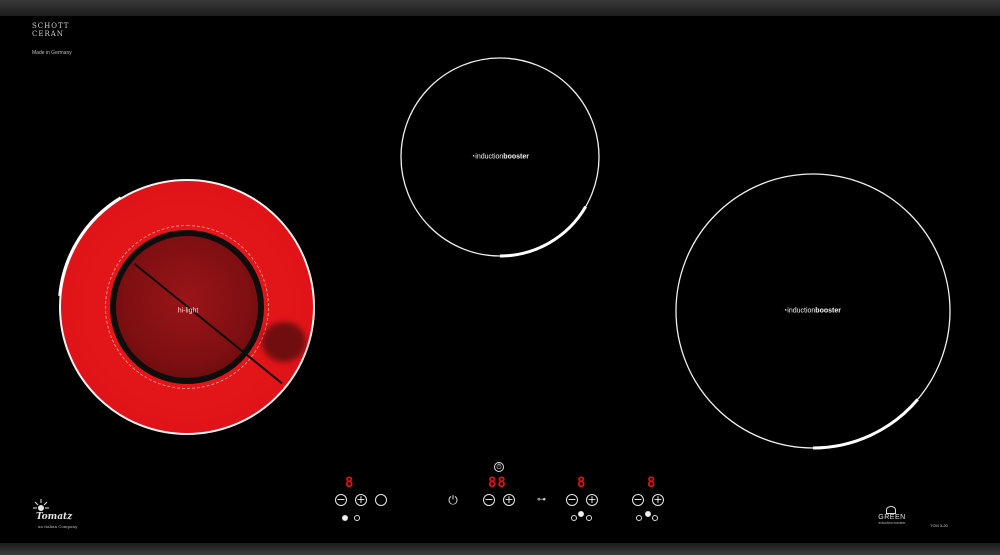  What do you see at coordinates (500, 8) in the screenshot?
I see `top-bezel` at bounding box center [500, 8].